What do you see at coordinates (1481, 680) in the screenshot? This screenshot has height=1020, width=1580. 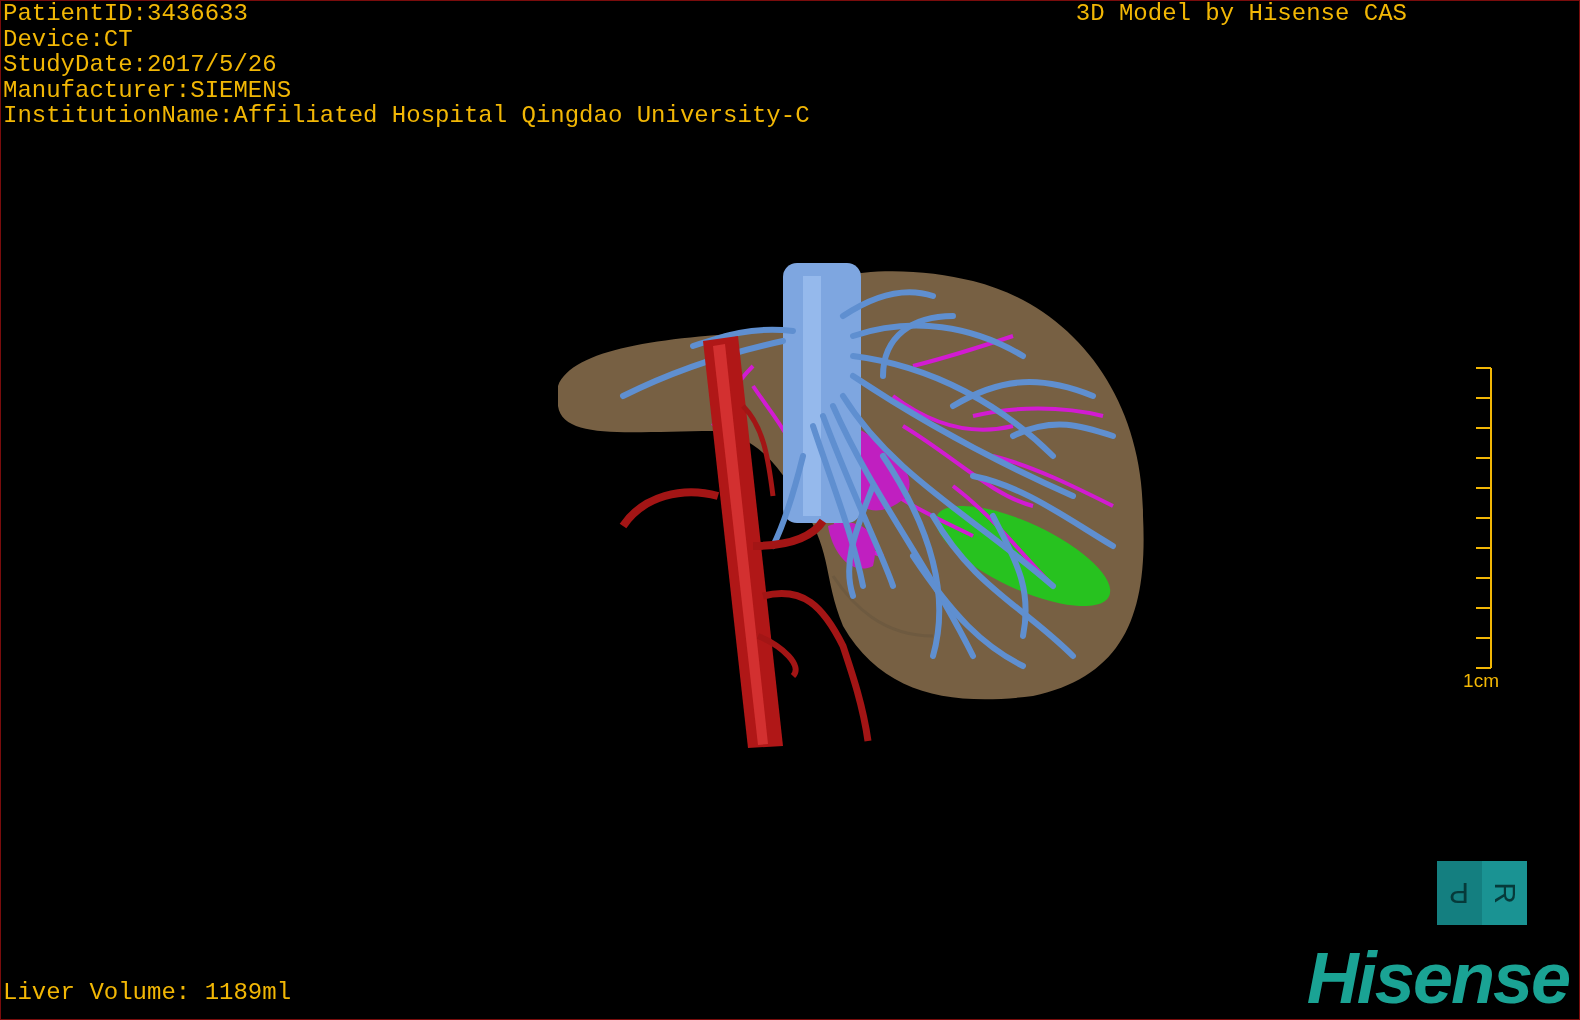 I see `scale-label: 1cm` at bounding box center [1481, 680].